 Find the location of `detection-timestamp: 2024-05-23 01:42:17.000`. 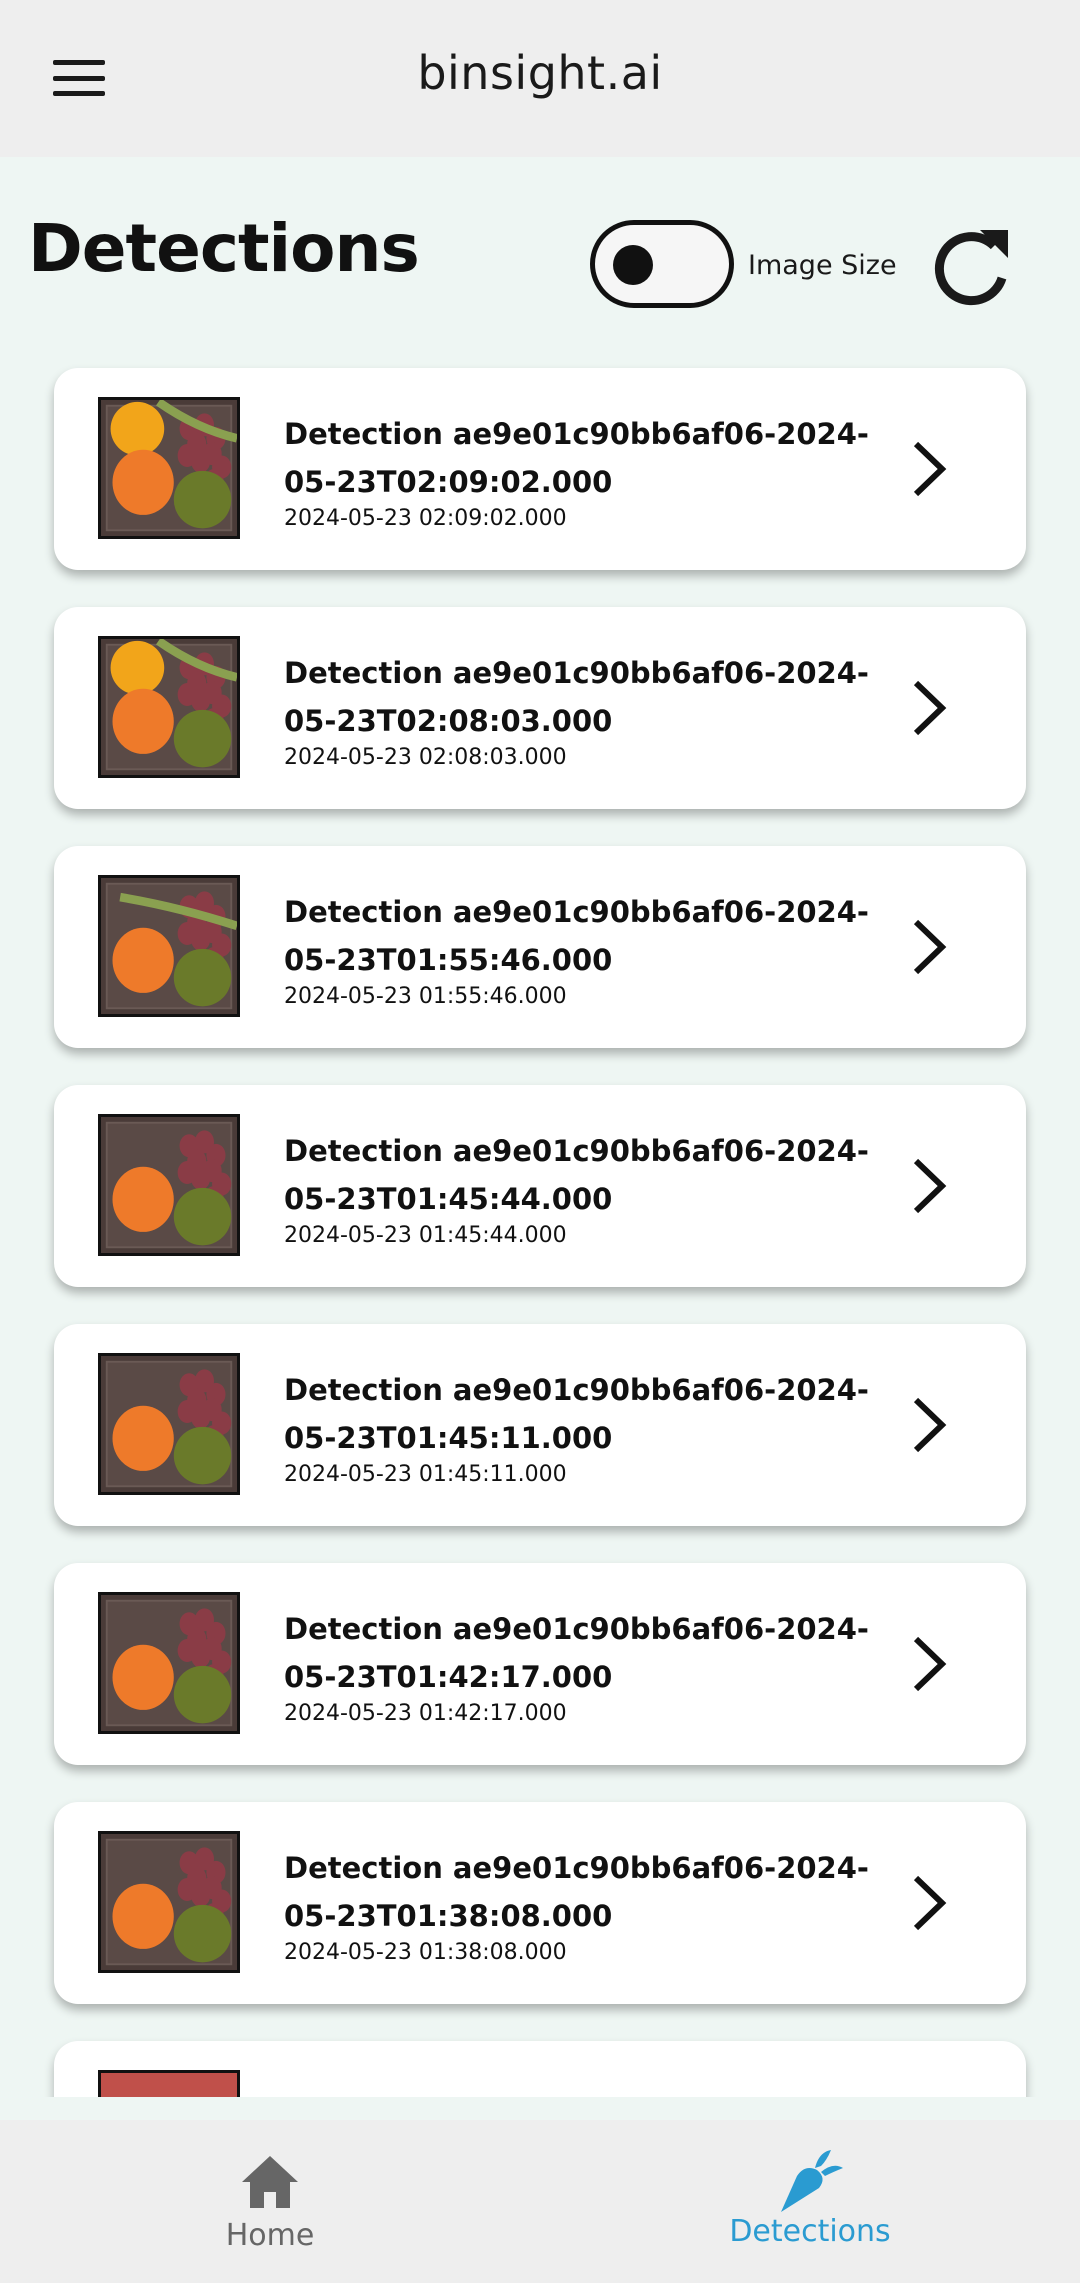

detection-timestamp: 2024-05-23 01:42:17.000 is located at coordinates (425, 1713).